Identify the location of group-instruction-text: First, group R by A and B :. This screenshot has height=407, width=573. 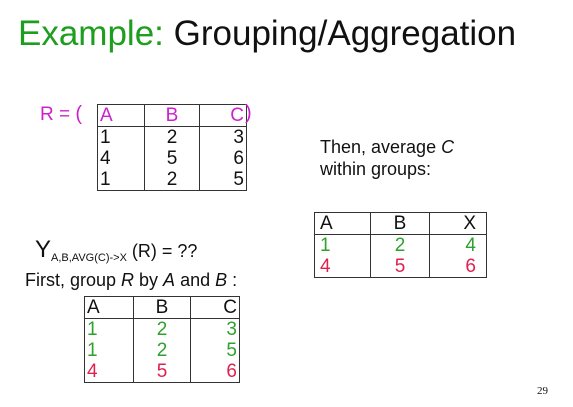
(131, 280).